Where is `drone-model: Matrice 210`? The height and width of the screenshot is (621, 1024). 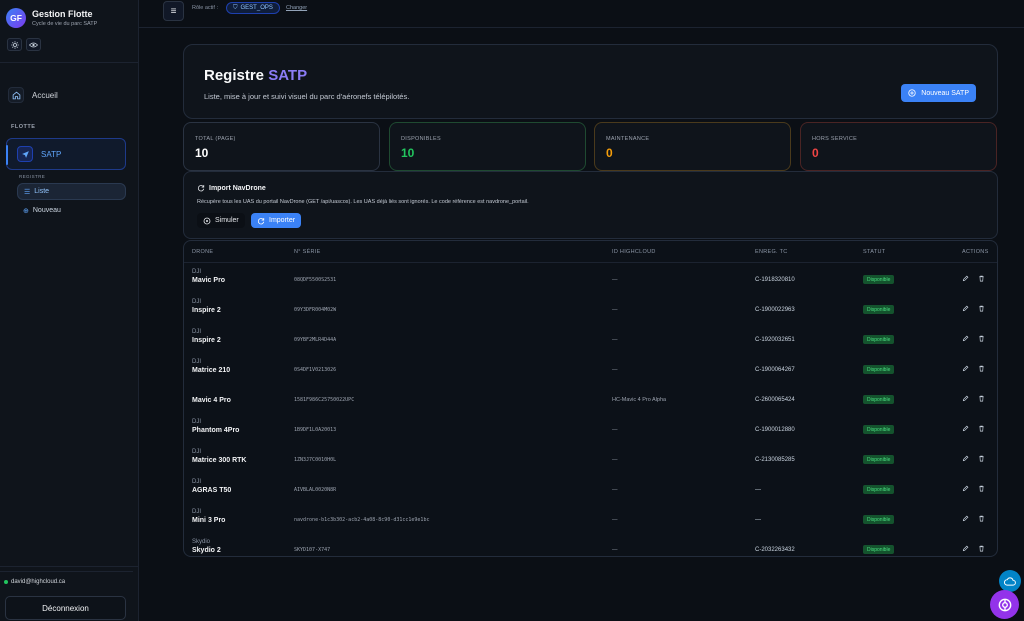
drone-model: Matrice 210 is located at coordinates (211, 370).